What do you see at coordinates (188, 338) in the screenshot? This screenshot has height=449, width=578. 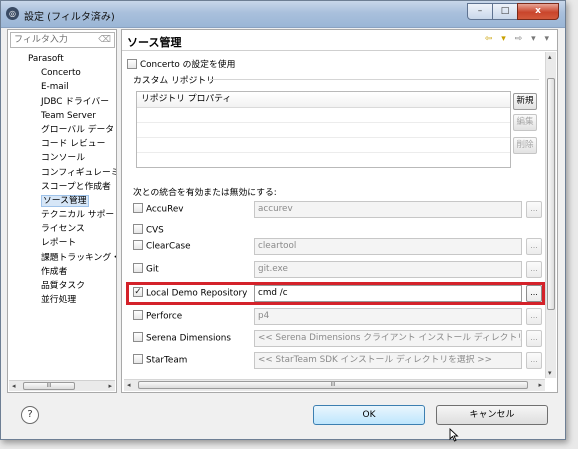 I see `integration-name: Serena Dimensions` at bounding box center [188, 338].